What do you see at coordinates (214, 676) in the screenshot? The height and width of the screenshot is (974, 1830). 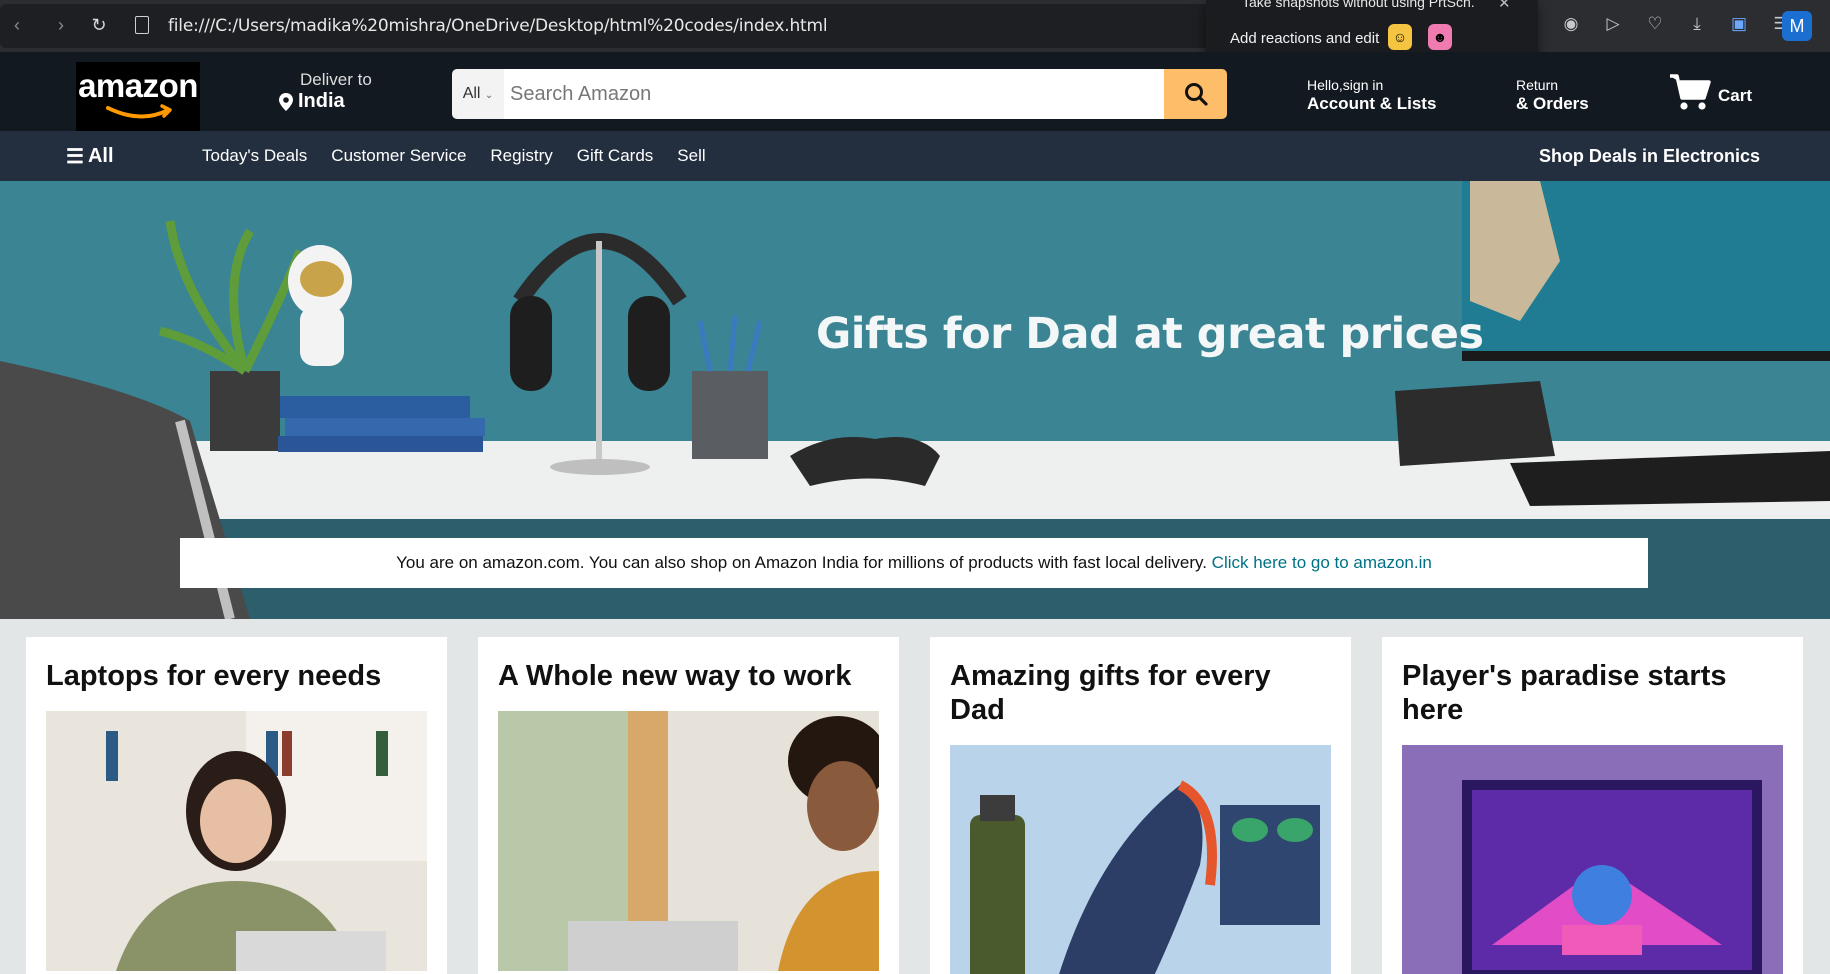 I see `card-title: Laptops for every needs` at bounding box center [214, 676].